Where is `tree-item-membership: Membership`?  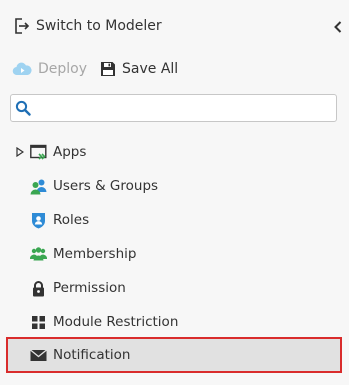
tree-item-membership: Membership is located at coordinates (174, 254).